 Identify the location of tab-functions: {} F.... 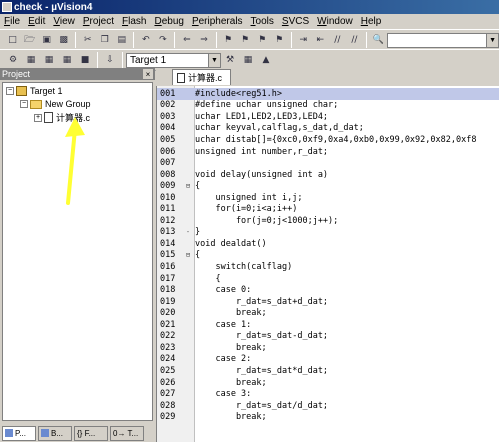
(91, 433).